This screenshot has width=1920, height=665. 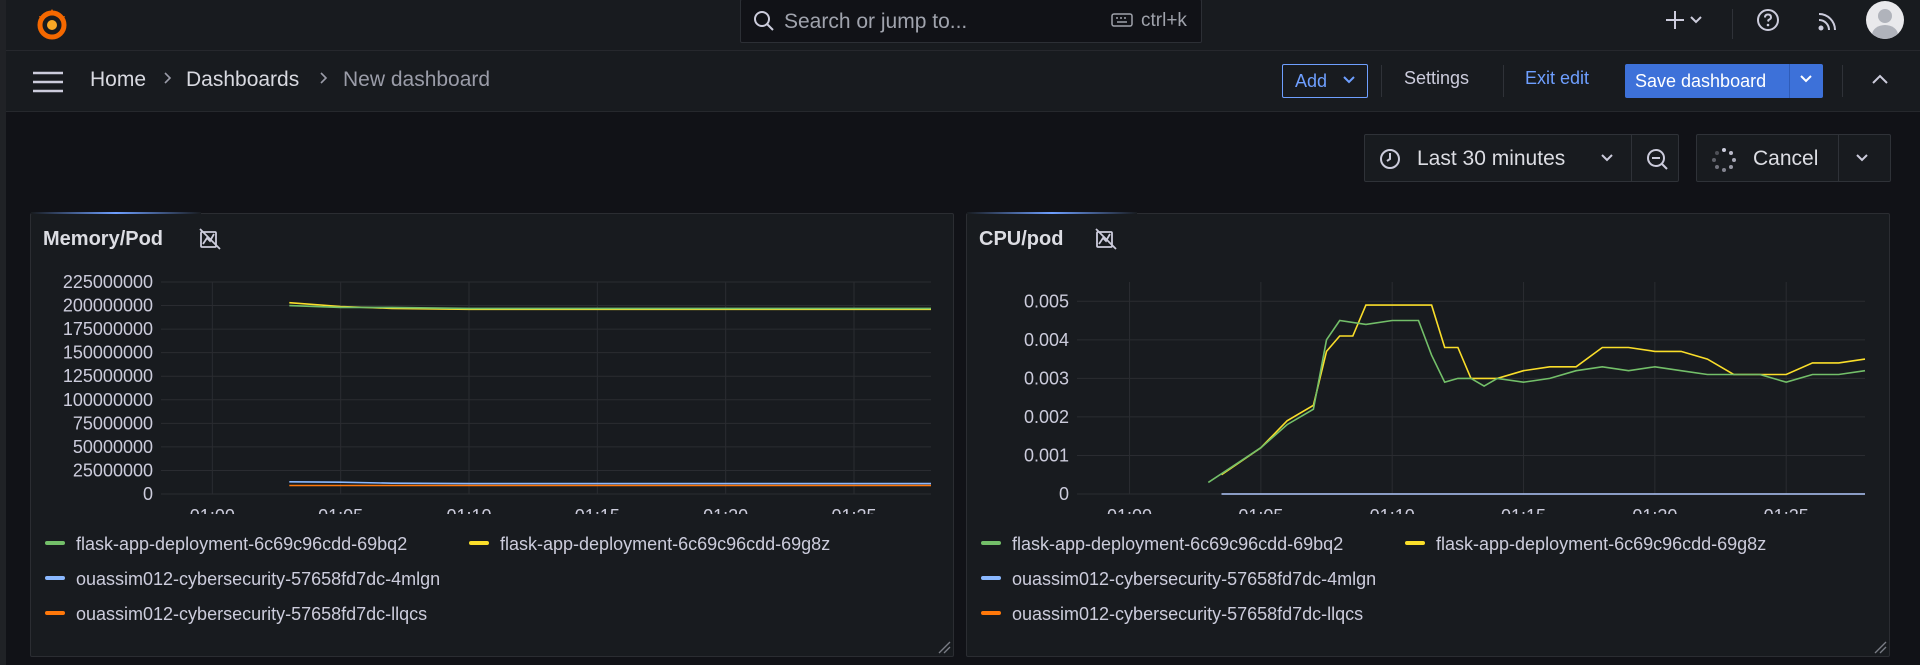 What do you see at coordinates (1768, 20) in the screenshot?
I see `help-icon` at bounding box center [1768, 20].